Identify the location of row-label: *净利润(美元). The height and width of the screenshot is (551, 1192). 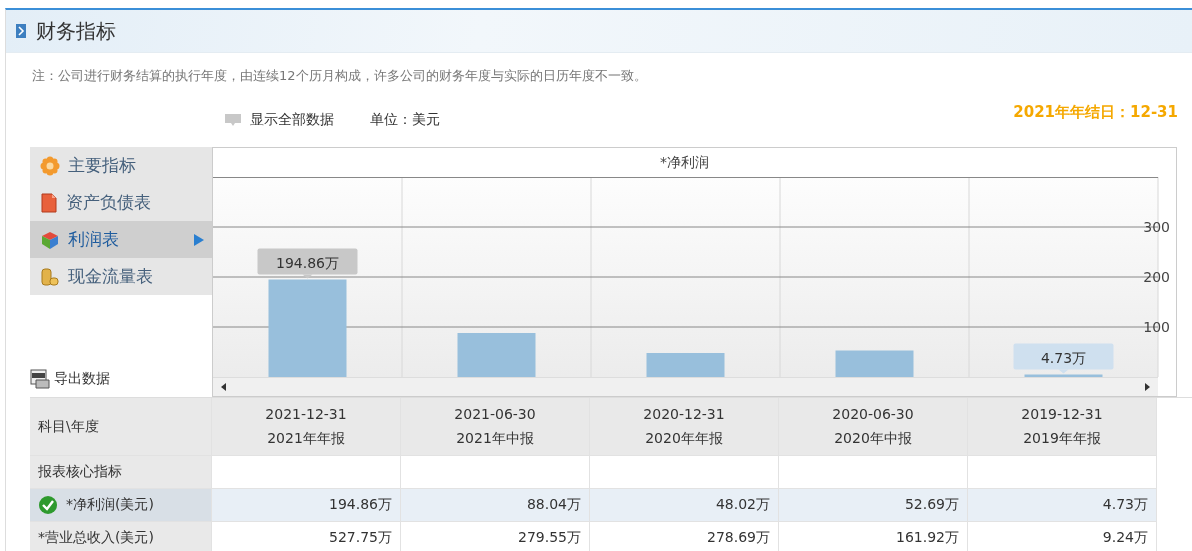
(121, 505).